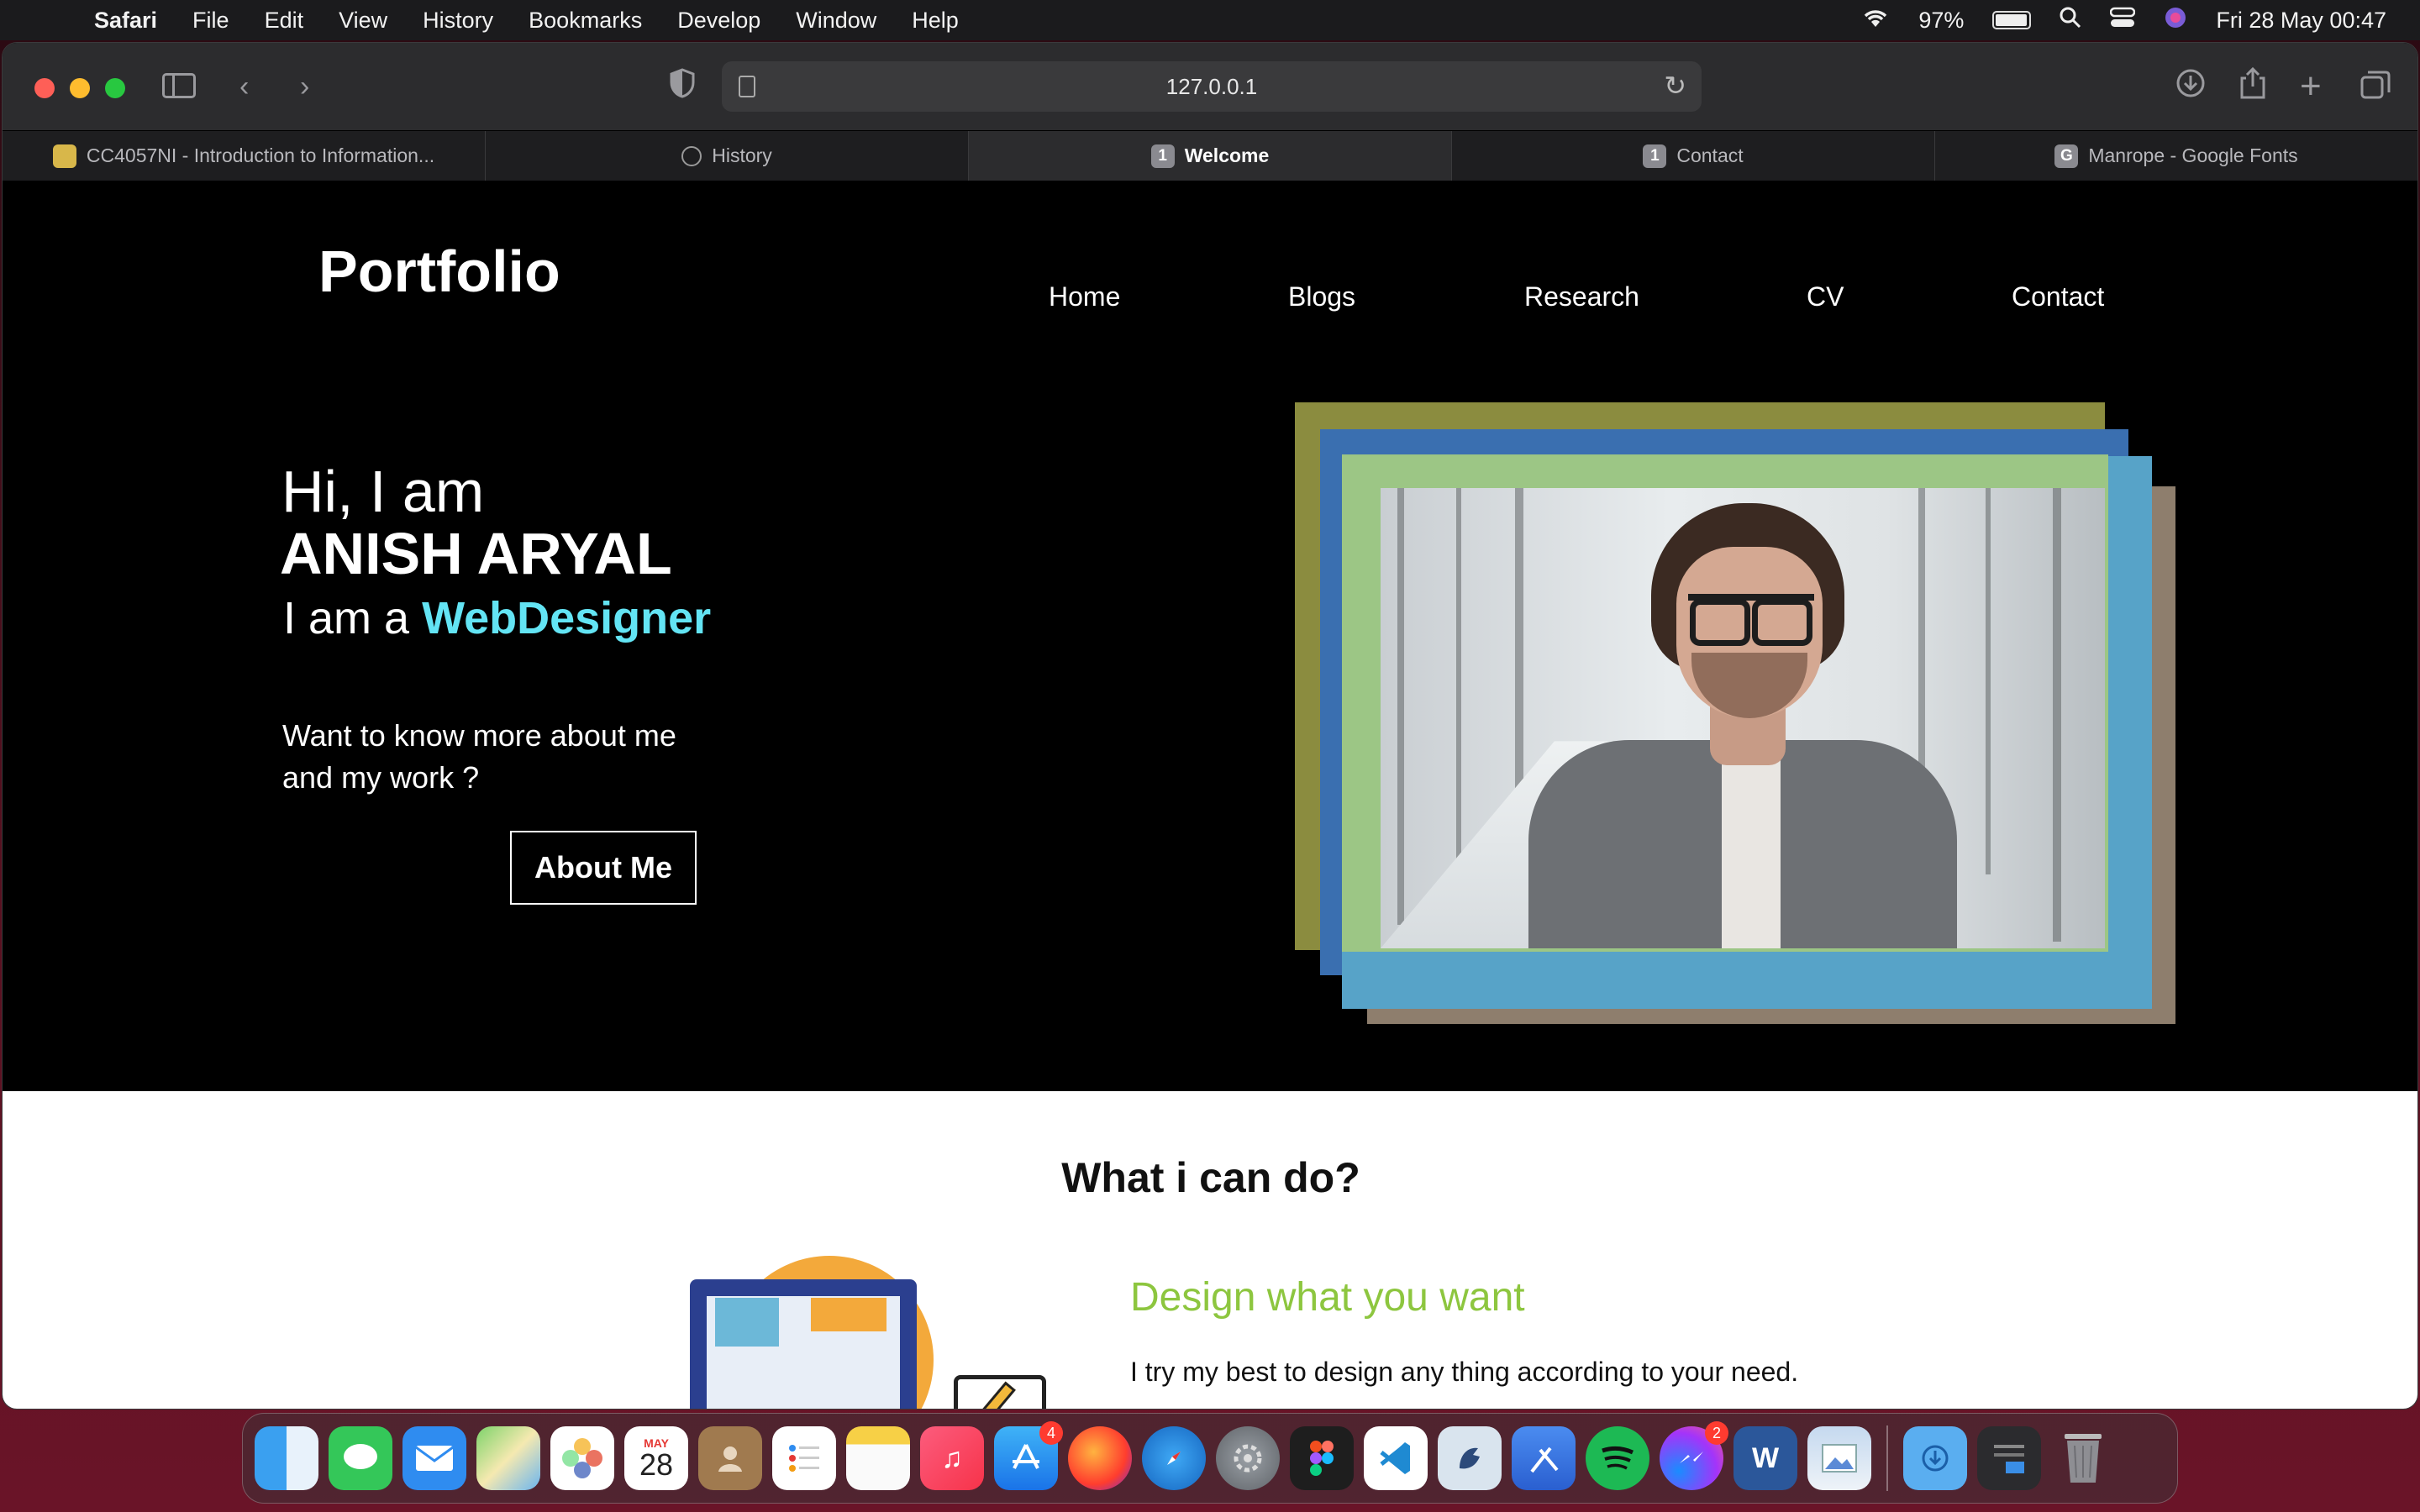 The image size is (2420, 1512). Describe the element at coordinates (804, 1458) in the screenshot. I see `reminders-icon` at that location.